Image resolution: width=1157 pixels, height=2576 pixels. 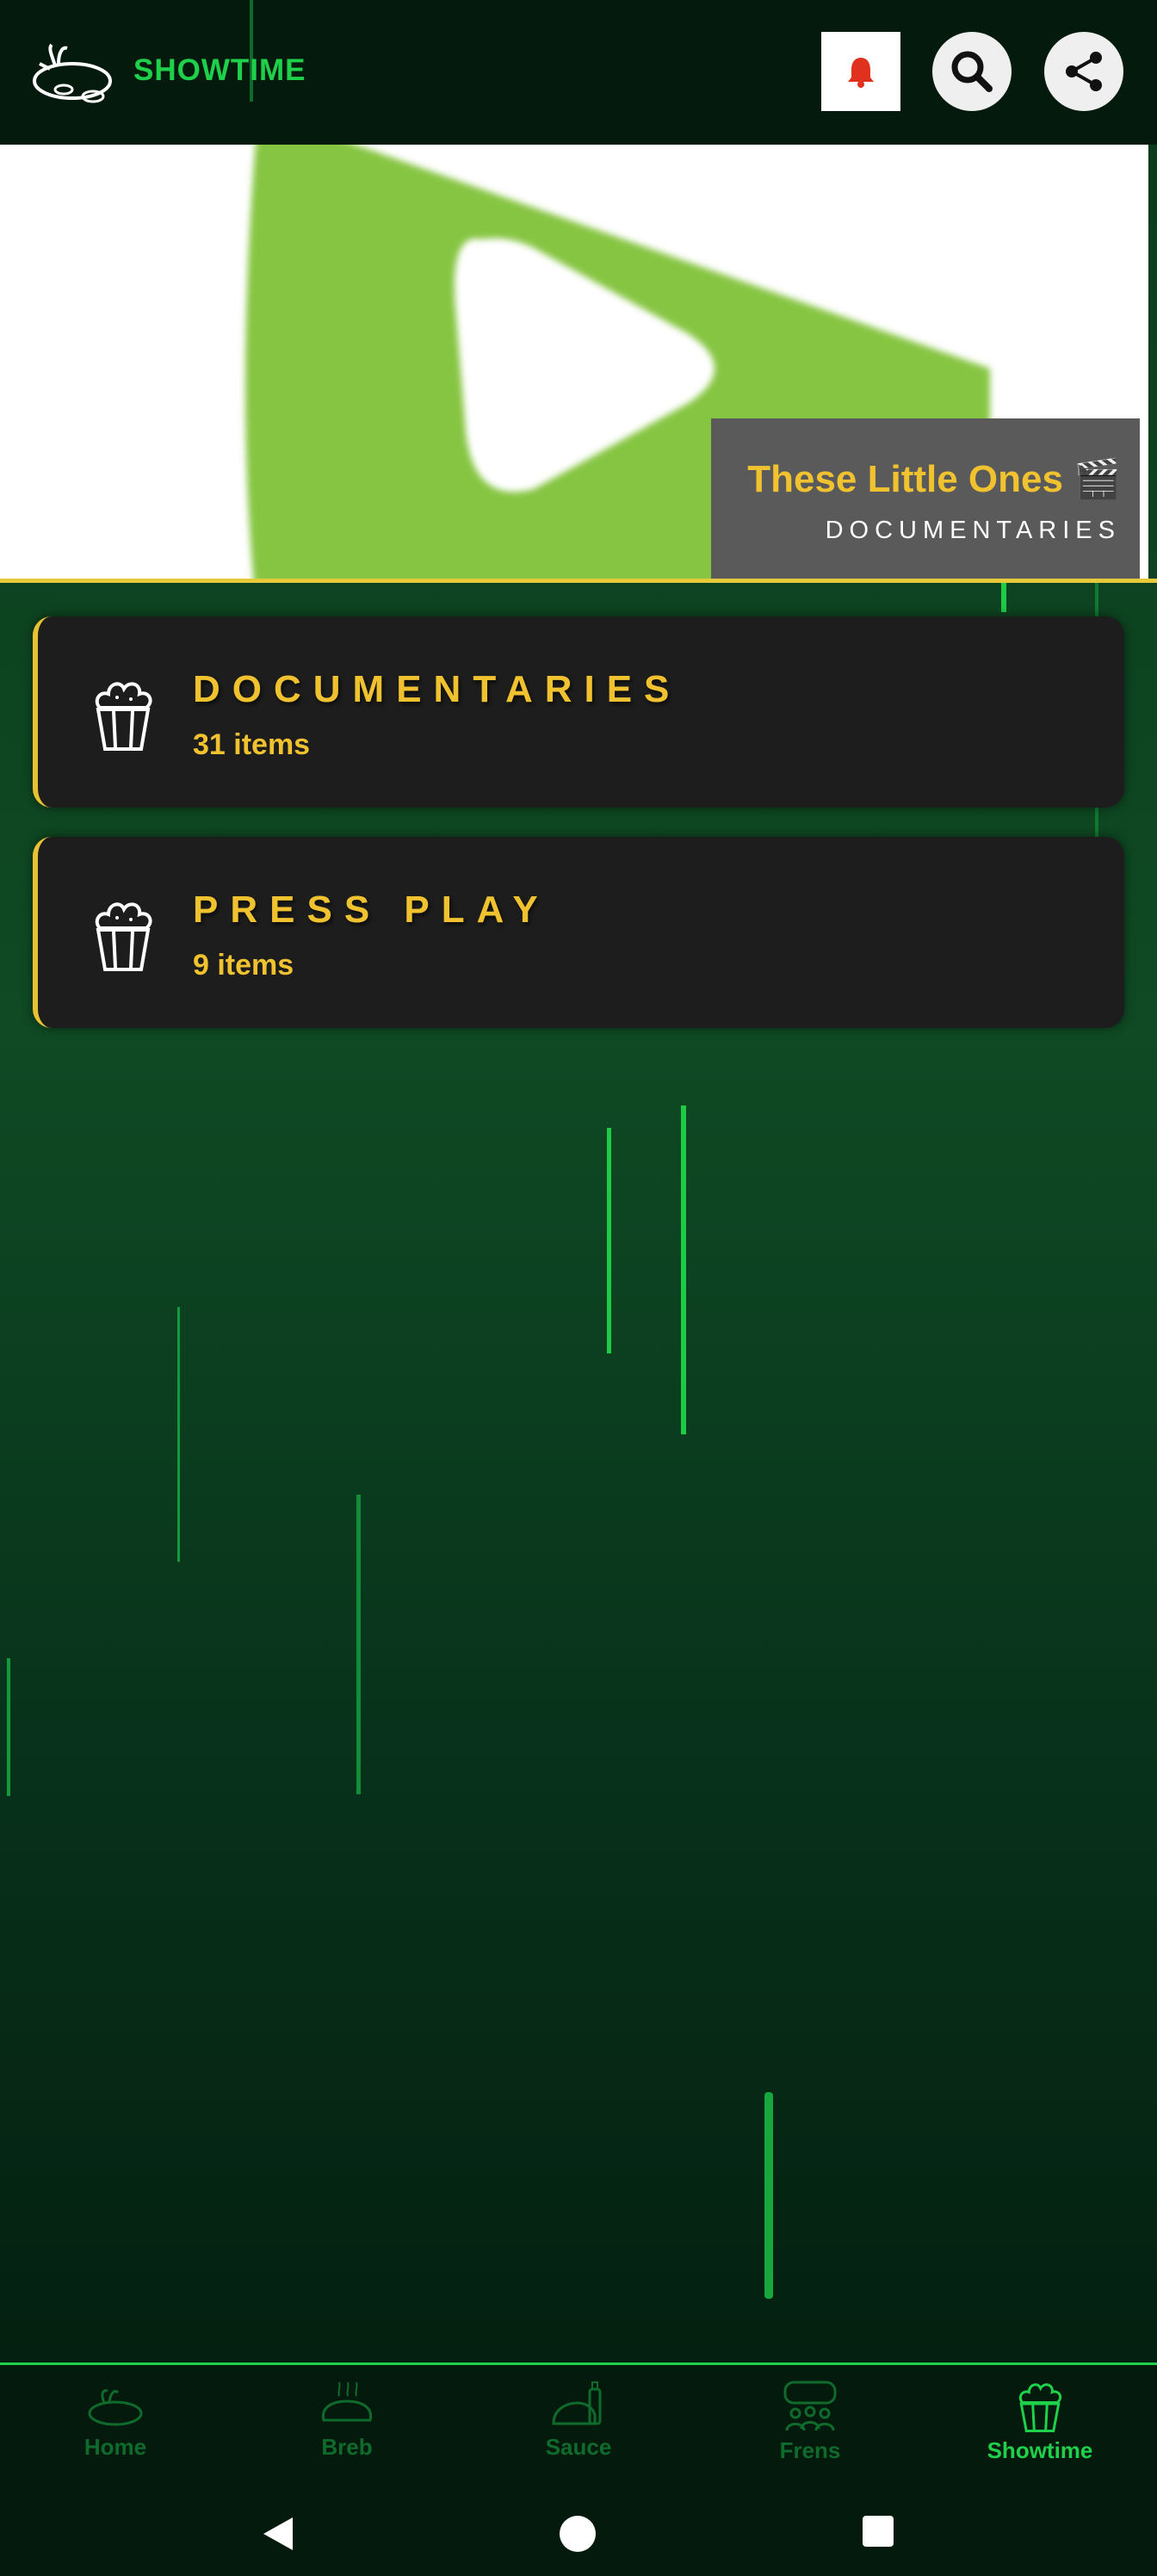 I want to click on nav-item-breb: Breb, so click(x=347, y=2421).